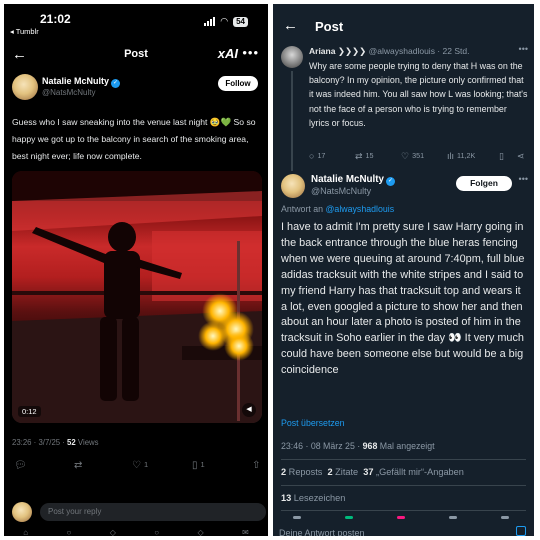 The image size is (540, 540). What do you see at coordinates (453, 517) in the screenshot?
I see `bookmark-icon` at bounding box center [453, 517].